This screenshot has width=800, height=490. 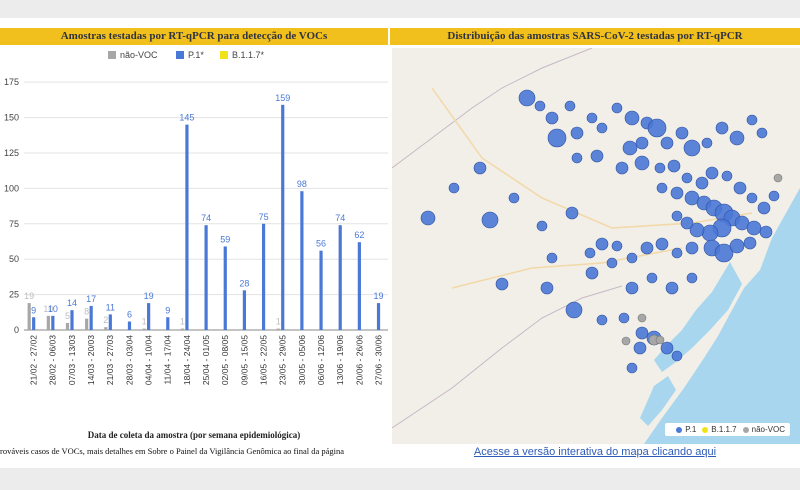 I want to click on bar-p1, so click(x=187, y=227).